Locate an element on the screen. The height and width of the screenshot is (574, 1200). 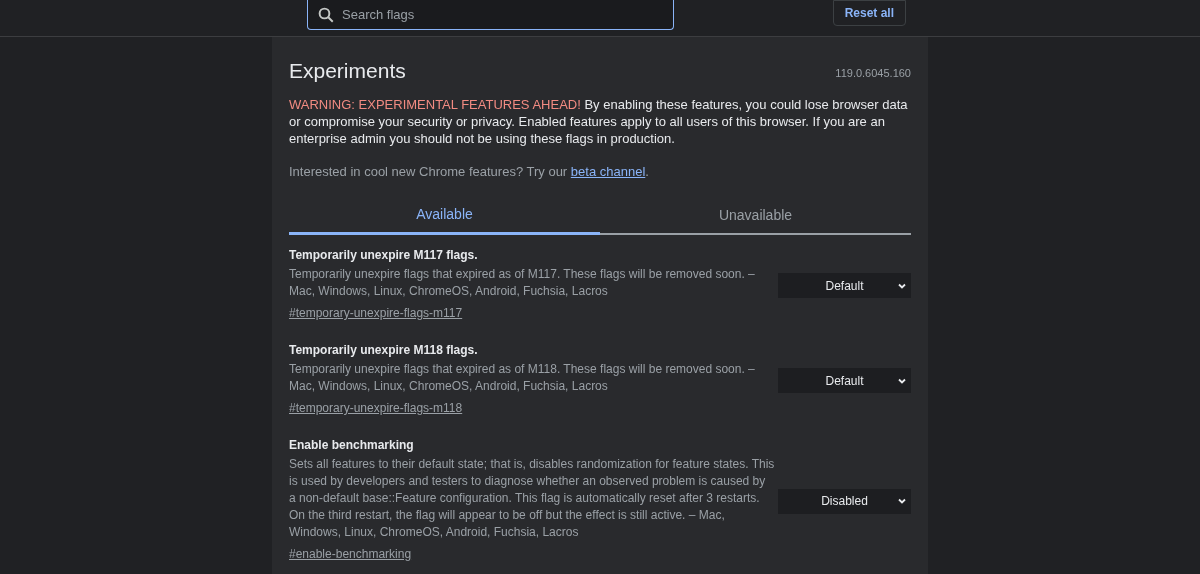
flag-anchor-link: #enable-benchmarking is located at coordinates (350, 554).